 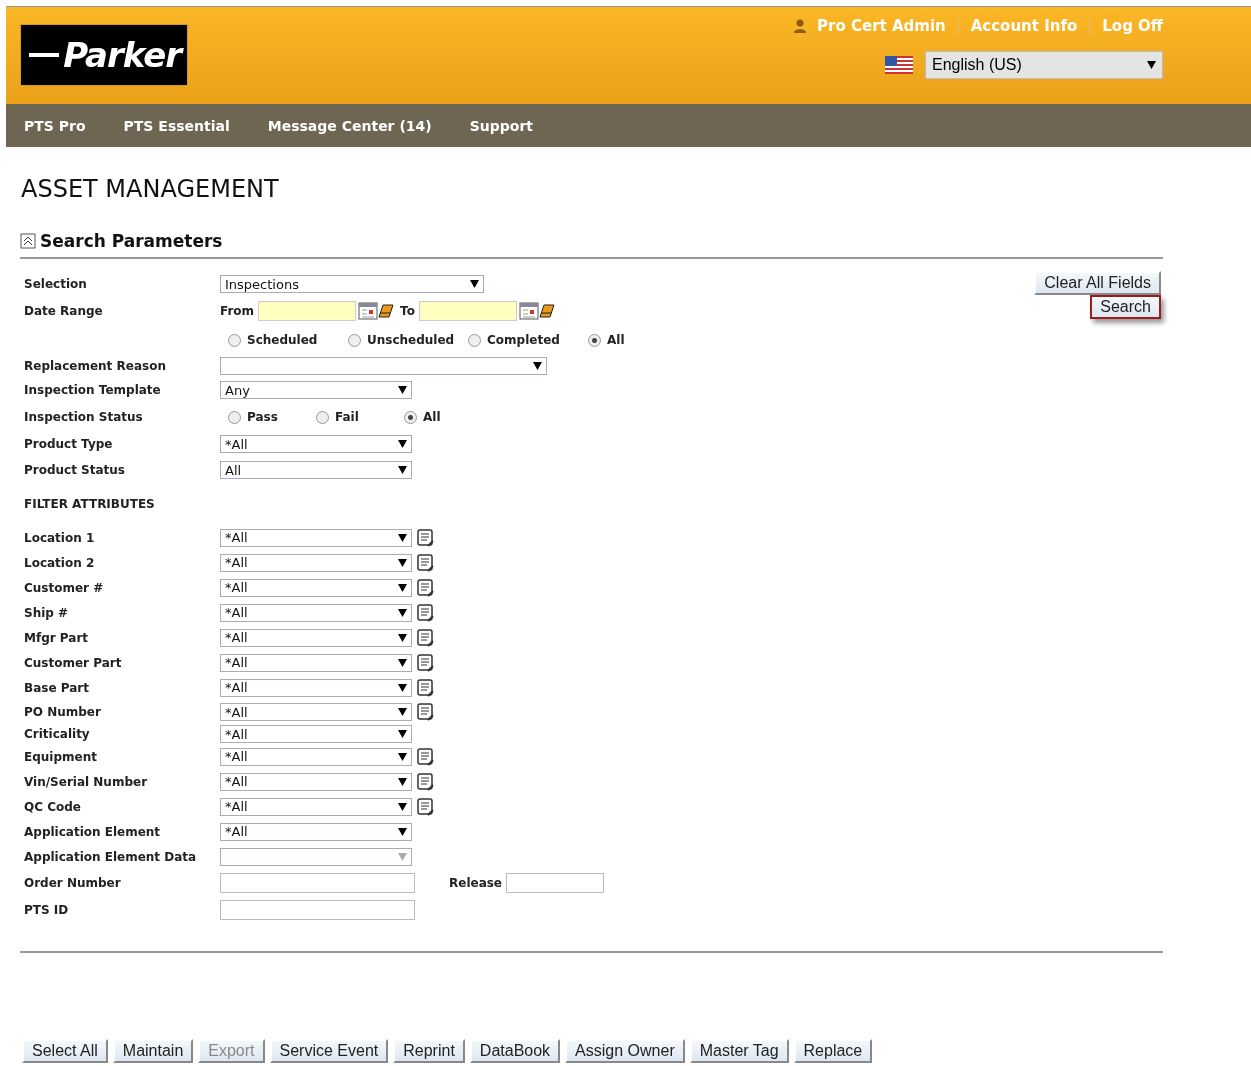 What do you see at coordinates (268, 417) in the screenshot?
I see `radio-option: Pass` at bounding box center [268, 417].